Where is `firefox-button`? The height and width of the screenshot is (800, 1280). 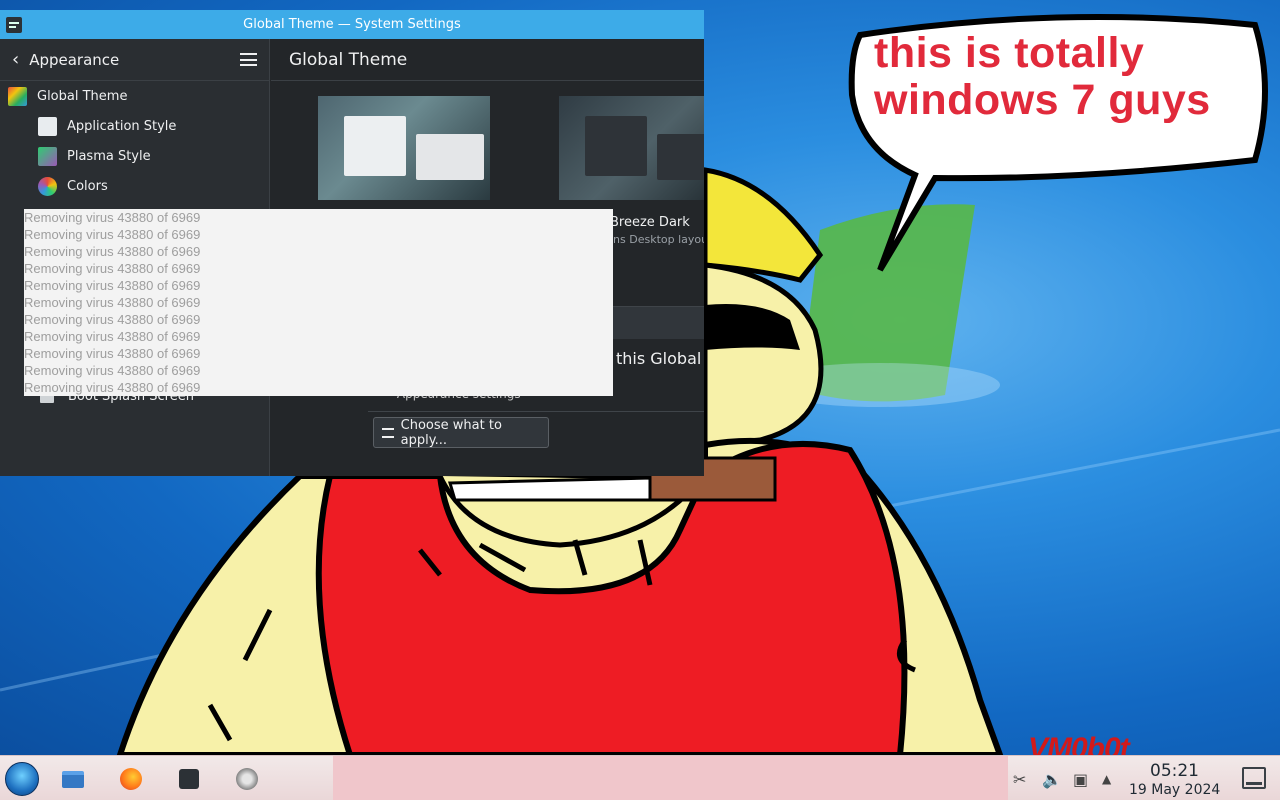
firefox-button is located at coordinates (131, 779).